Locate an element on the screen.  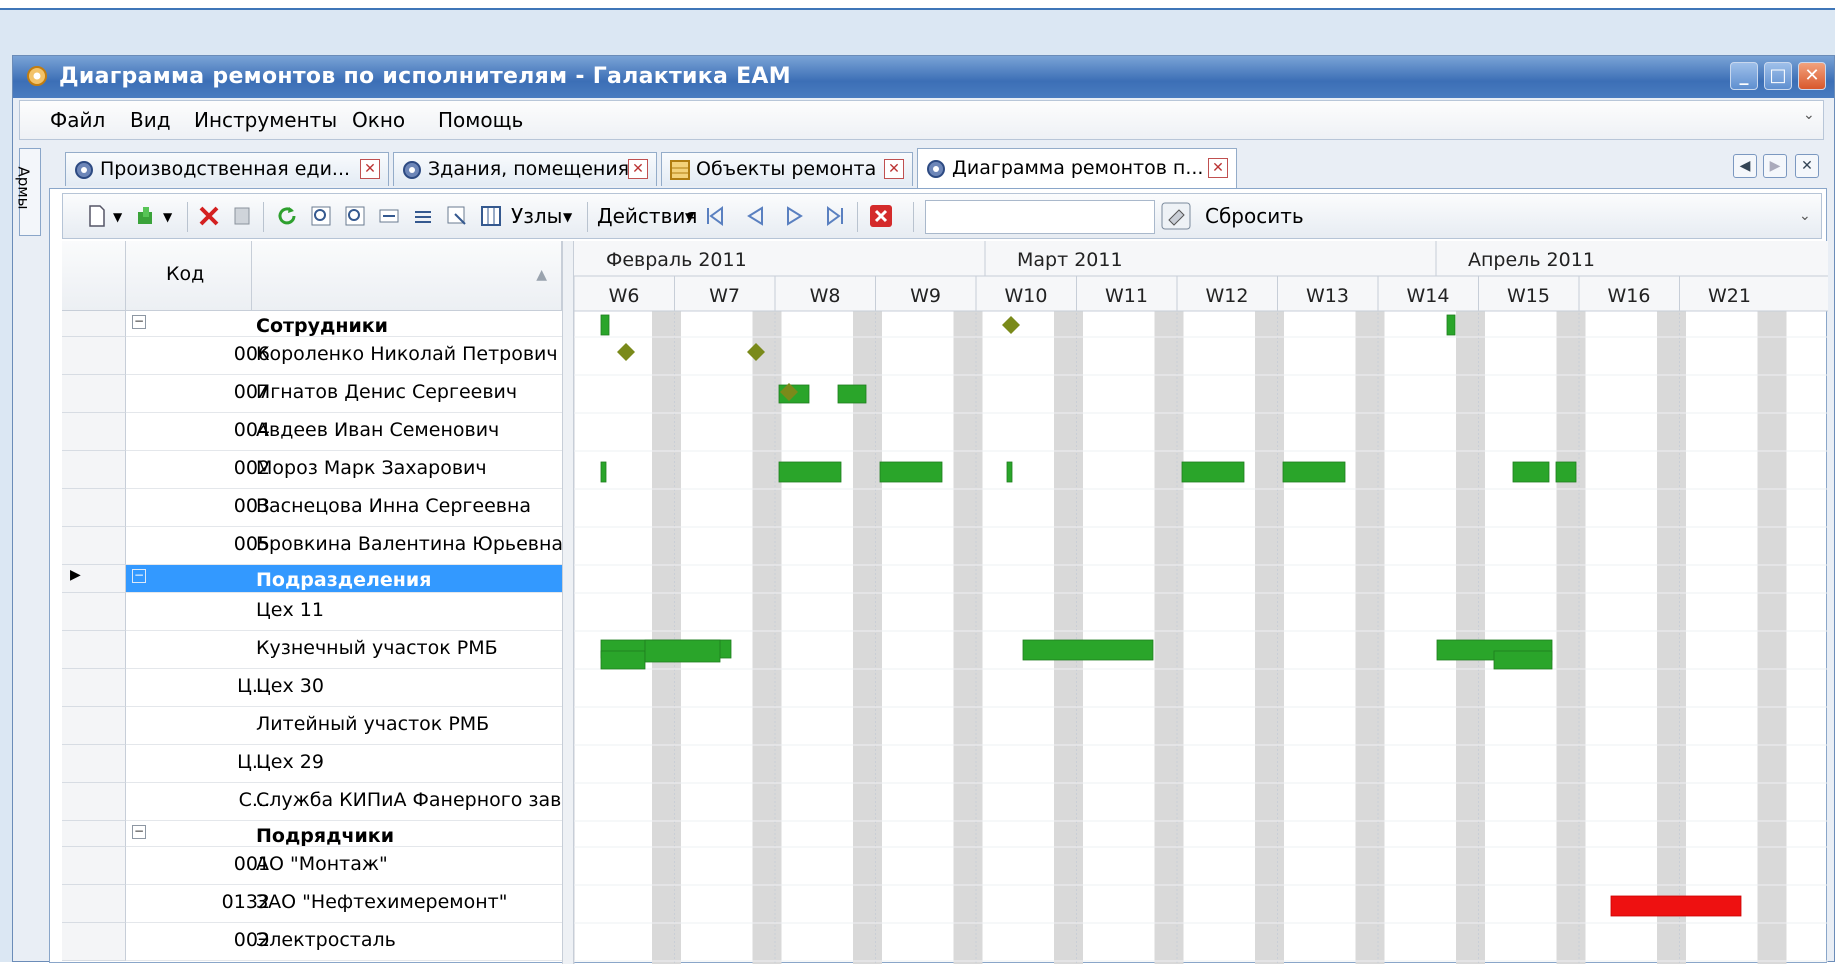
table-row: Цех 11 is located at coordinates (344, 612).